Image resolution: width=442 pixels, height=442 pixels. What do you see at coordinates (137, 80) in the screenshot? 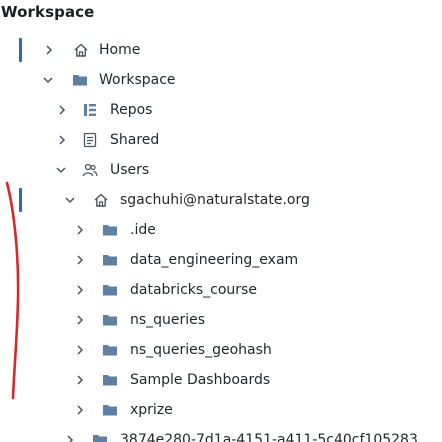
I see `tree-item-label: Workspace` at bounding box center [137, 80].